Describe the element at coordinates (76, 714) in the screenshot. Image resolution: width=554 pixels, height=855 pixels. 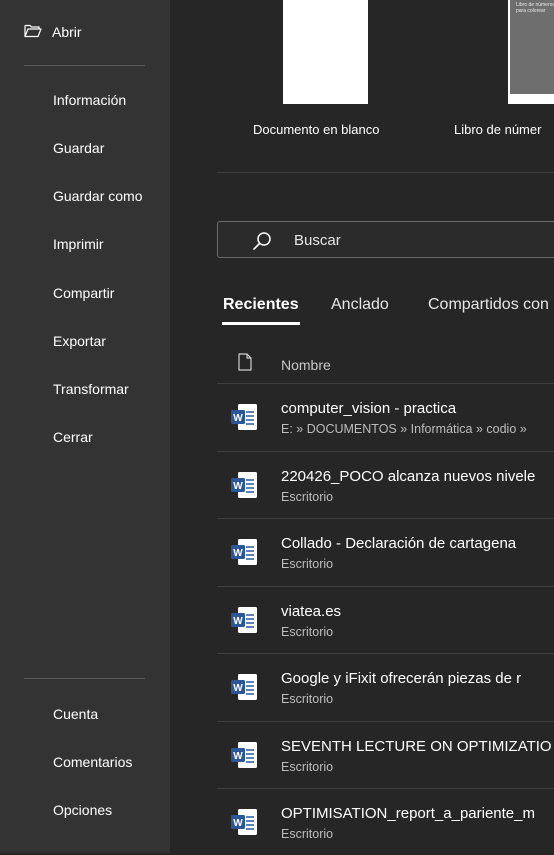
I see `sidebar-item-label: Cuenta` at that location.